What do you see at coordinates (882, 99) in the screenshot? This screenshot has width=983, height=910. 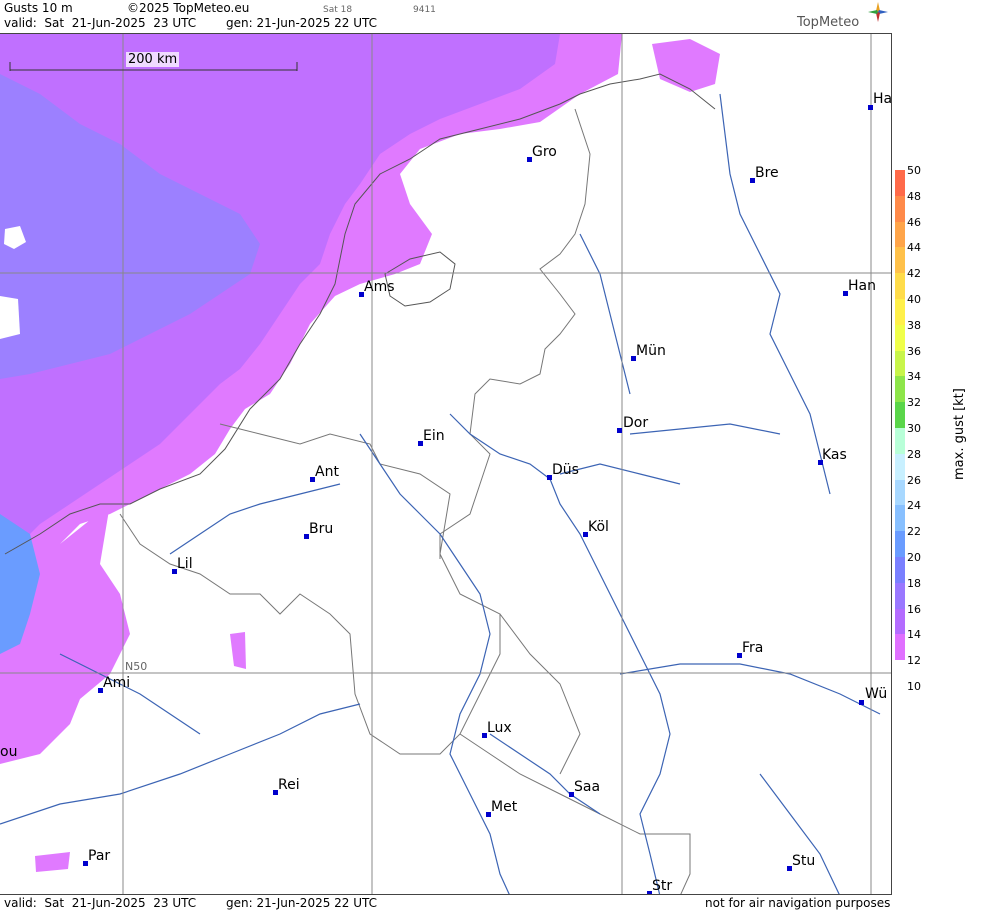 I see `city-label-ha: Ha` at bounding box center [882, 99].